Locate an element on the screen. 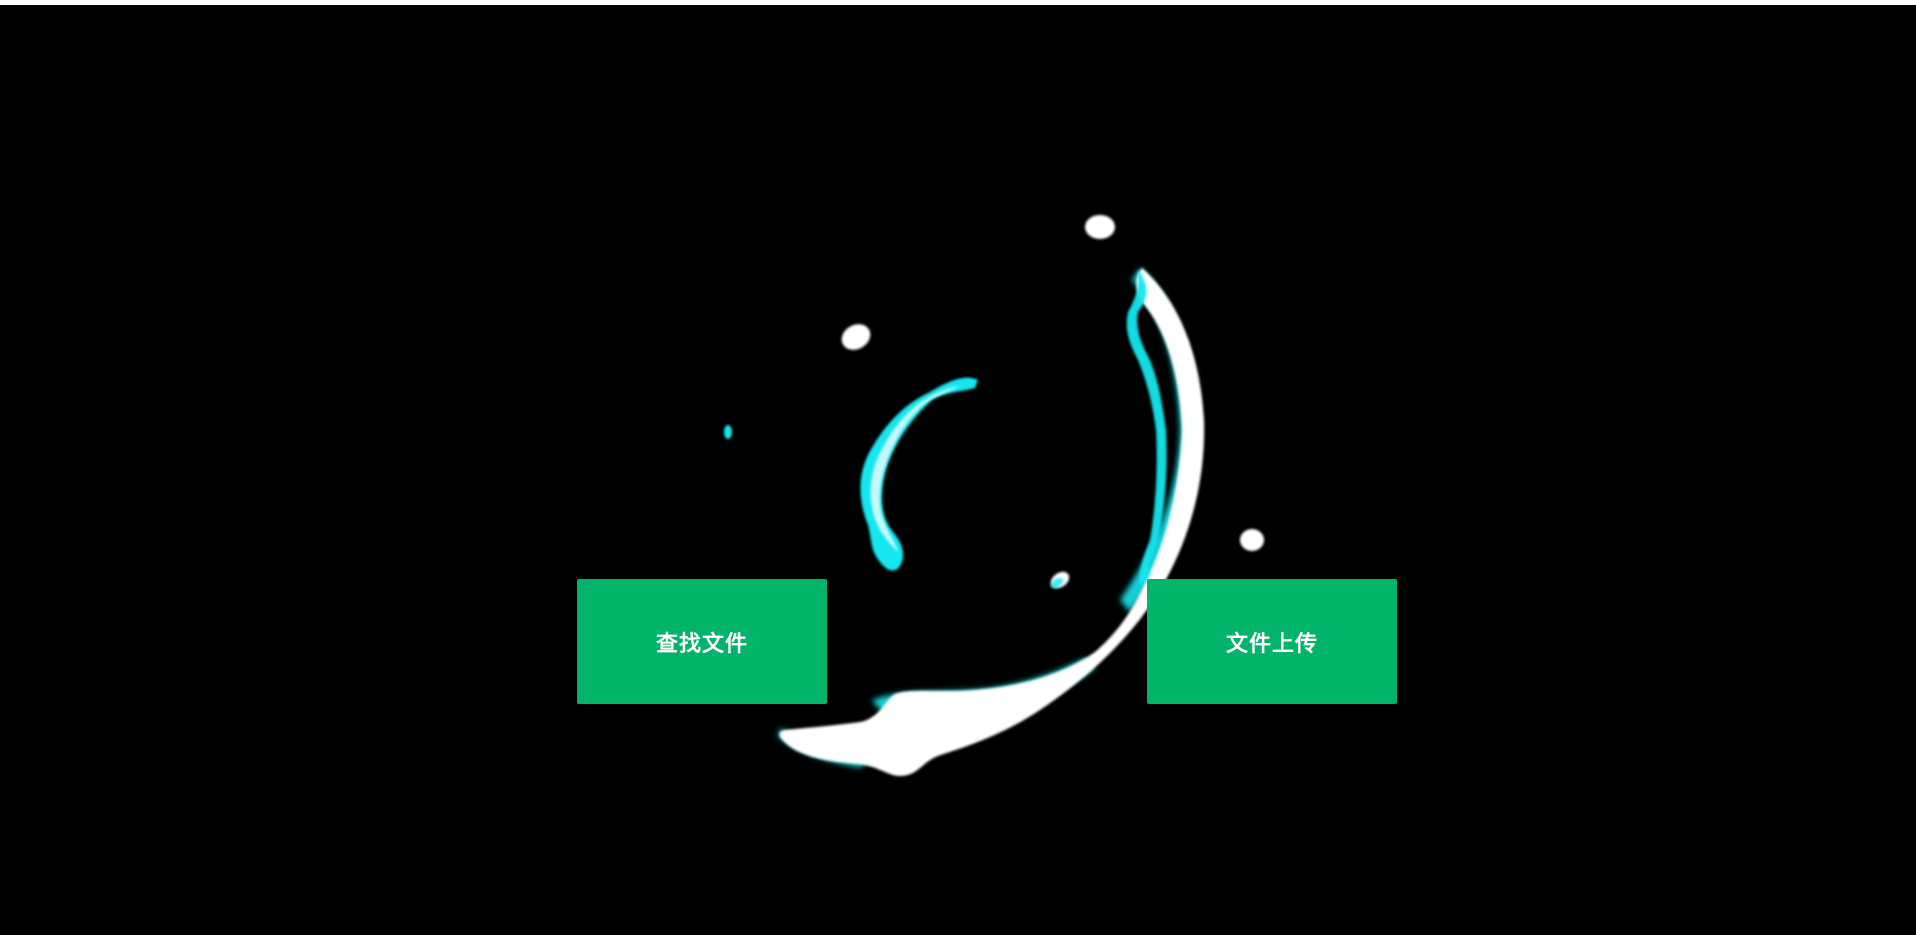  fluid-inner-curl-core is located at coordinates (915, 469).